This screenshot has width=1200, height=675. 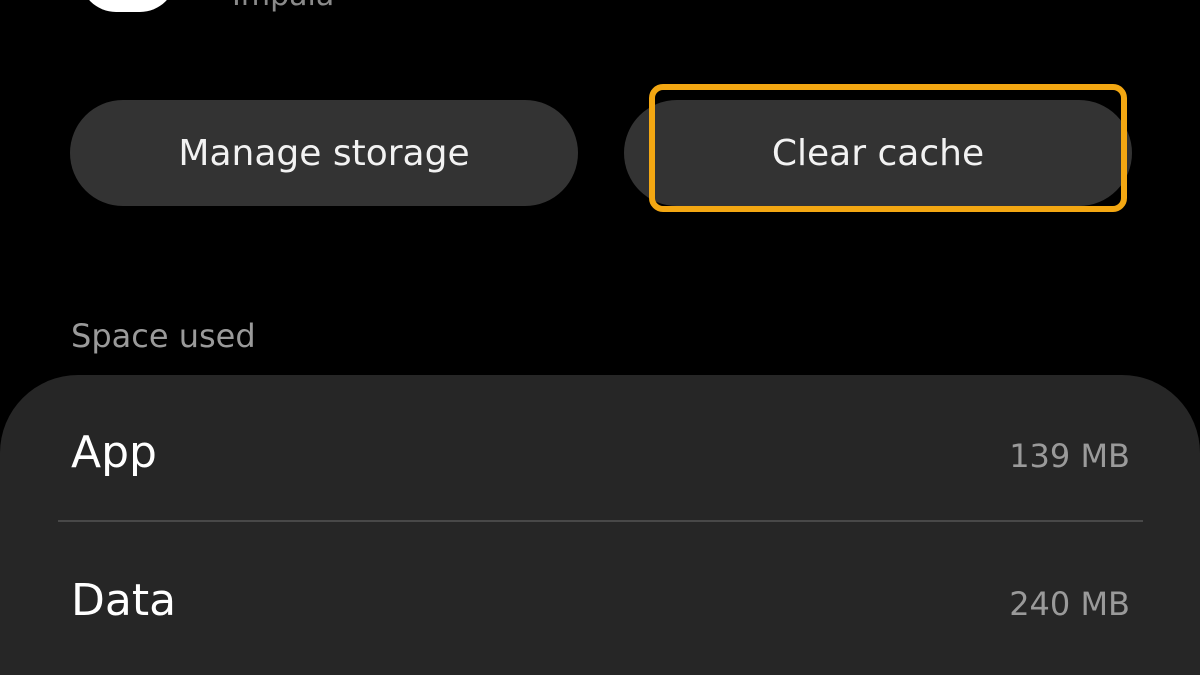 I want to click on storage-row-label: Data, so click(x=124, y=600).